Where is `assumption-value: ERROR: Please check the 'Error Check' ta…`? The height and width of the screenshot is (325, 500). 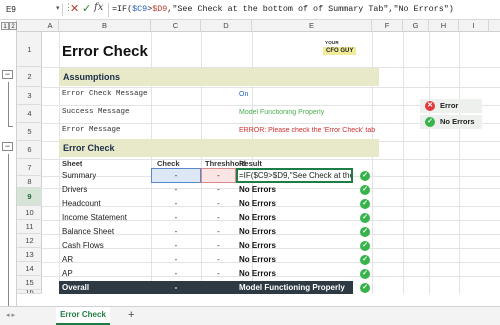
assumption-value: ERROR: Please check the 'Error Check' ta… is located at coordinates (307, 130).